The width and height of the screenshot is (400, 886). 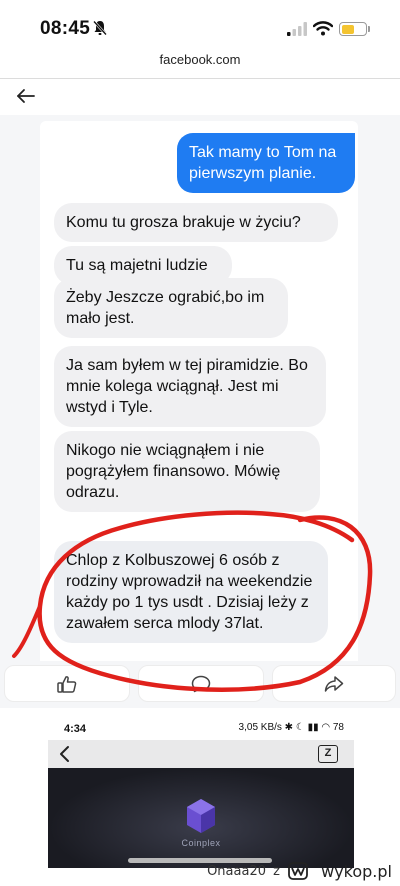 I want to click on share-button, so click(x=334, y=683).